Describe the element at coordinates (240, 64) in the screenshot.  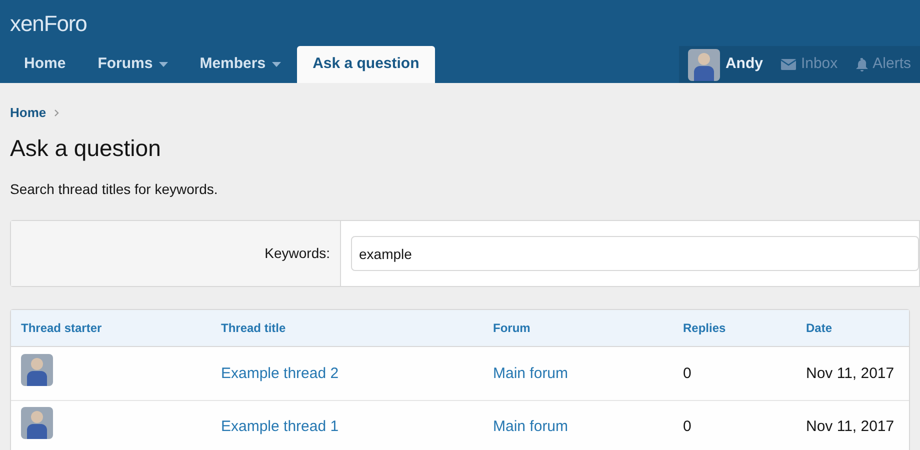
I see `nav-tab: Members` at that location.